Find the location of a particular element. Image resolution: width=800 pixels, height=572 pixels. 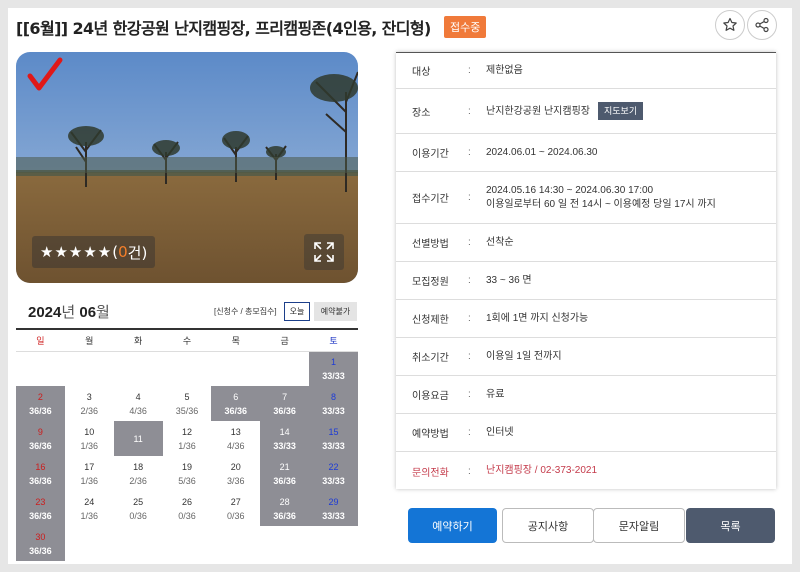

day-number: 10 is located at coordinates (89, 431).